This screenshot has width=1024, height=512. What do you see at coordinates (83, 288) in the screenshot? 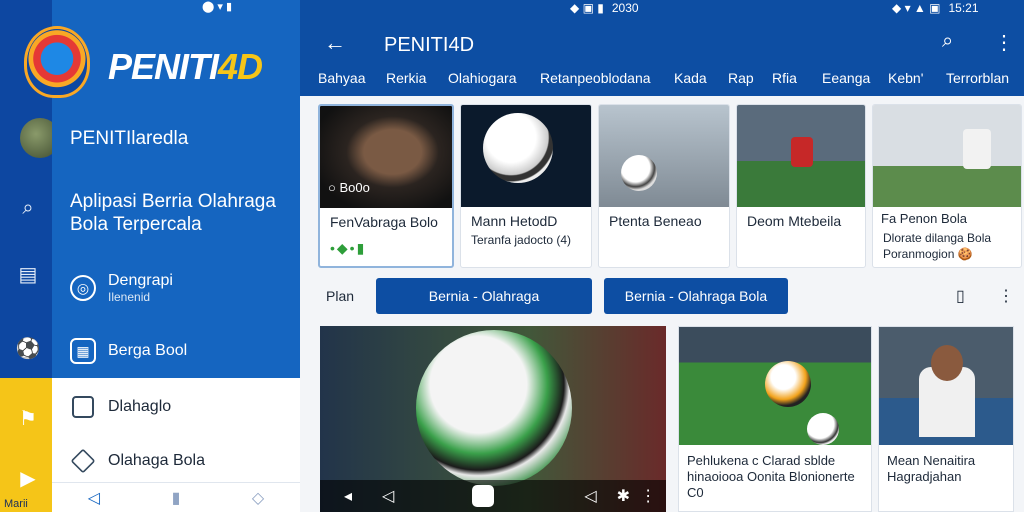
I see `globe-icon: ◎` at bounding box center [83, 288].